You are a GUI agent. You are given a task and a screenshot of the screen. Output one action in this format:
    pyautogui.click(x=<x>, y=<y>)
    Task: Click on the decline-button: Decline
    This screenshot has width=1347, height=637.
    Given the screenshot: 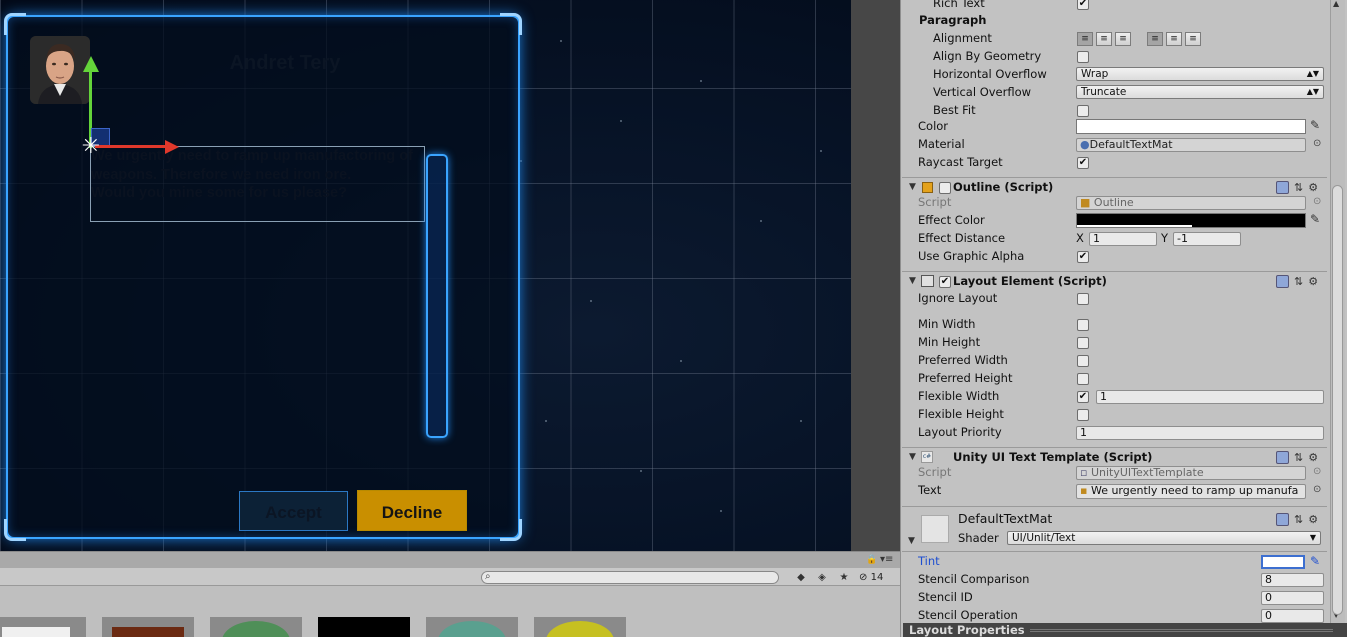 What is the action you would take?
    pyautogui.click(x=412, y=510)
    